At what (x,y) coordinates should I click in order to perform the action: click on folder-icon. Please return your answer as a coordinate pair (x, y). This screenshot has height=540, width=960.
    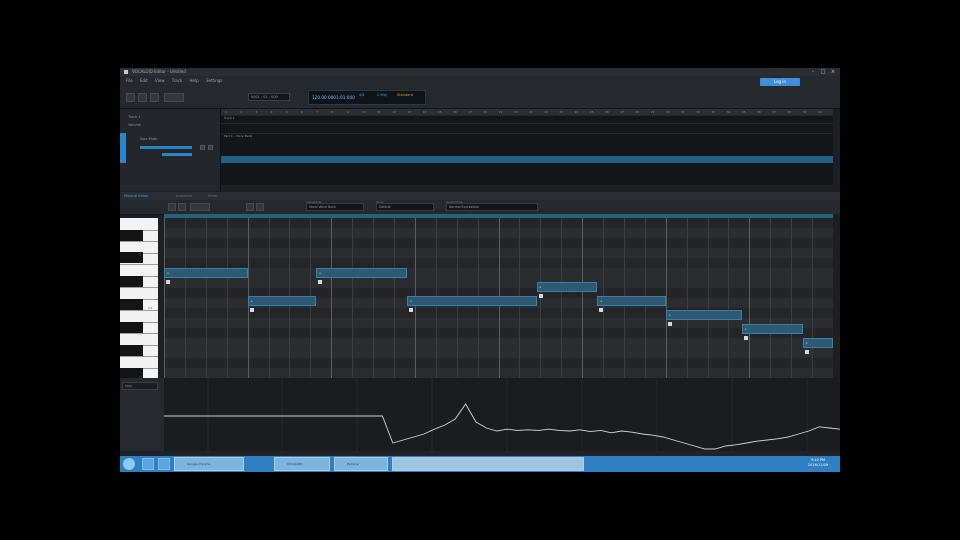
    Looking at the image, I should click on (164, 464).